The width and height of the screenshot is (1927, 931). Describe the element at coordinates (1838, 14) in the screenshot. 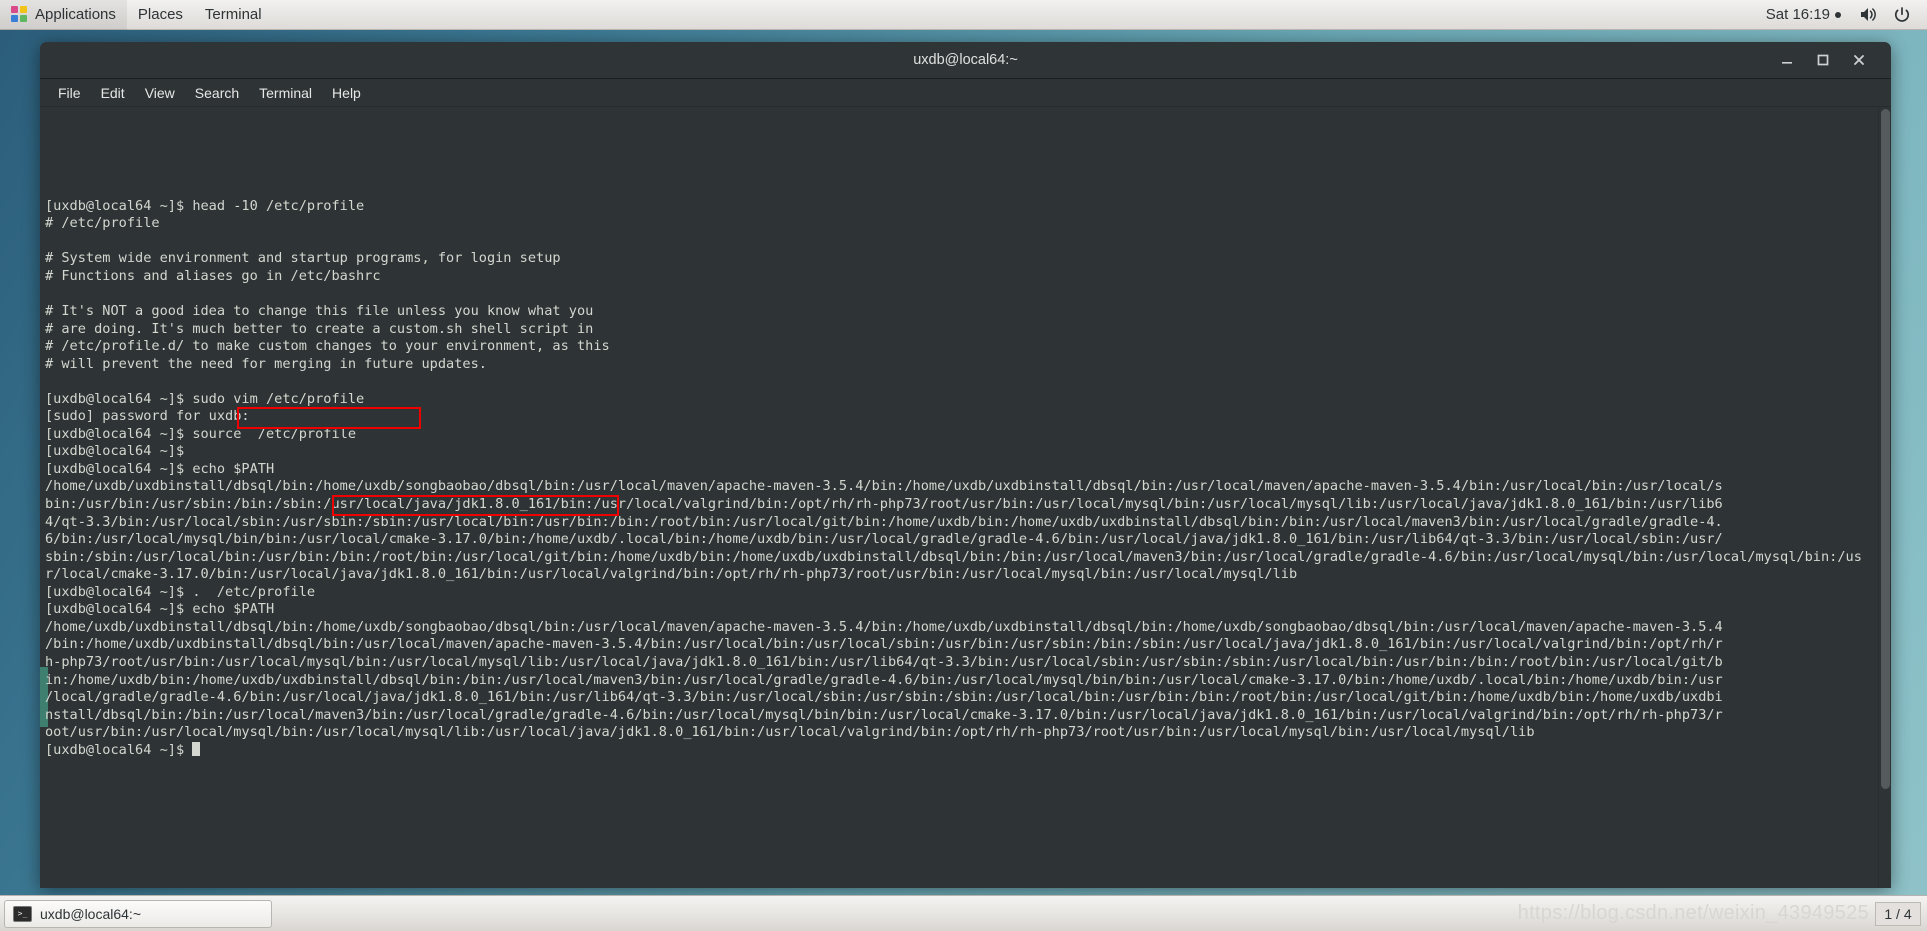

I see `recording-dot-icon` at that location.